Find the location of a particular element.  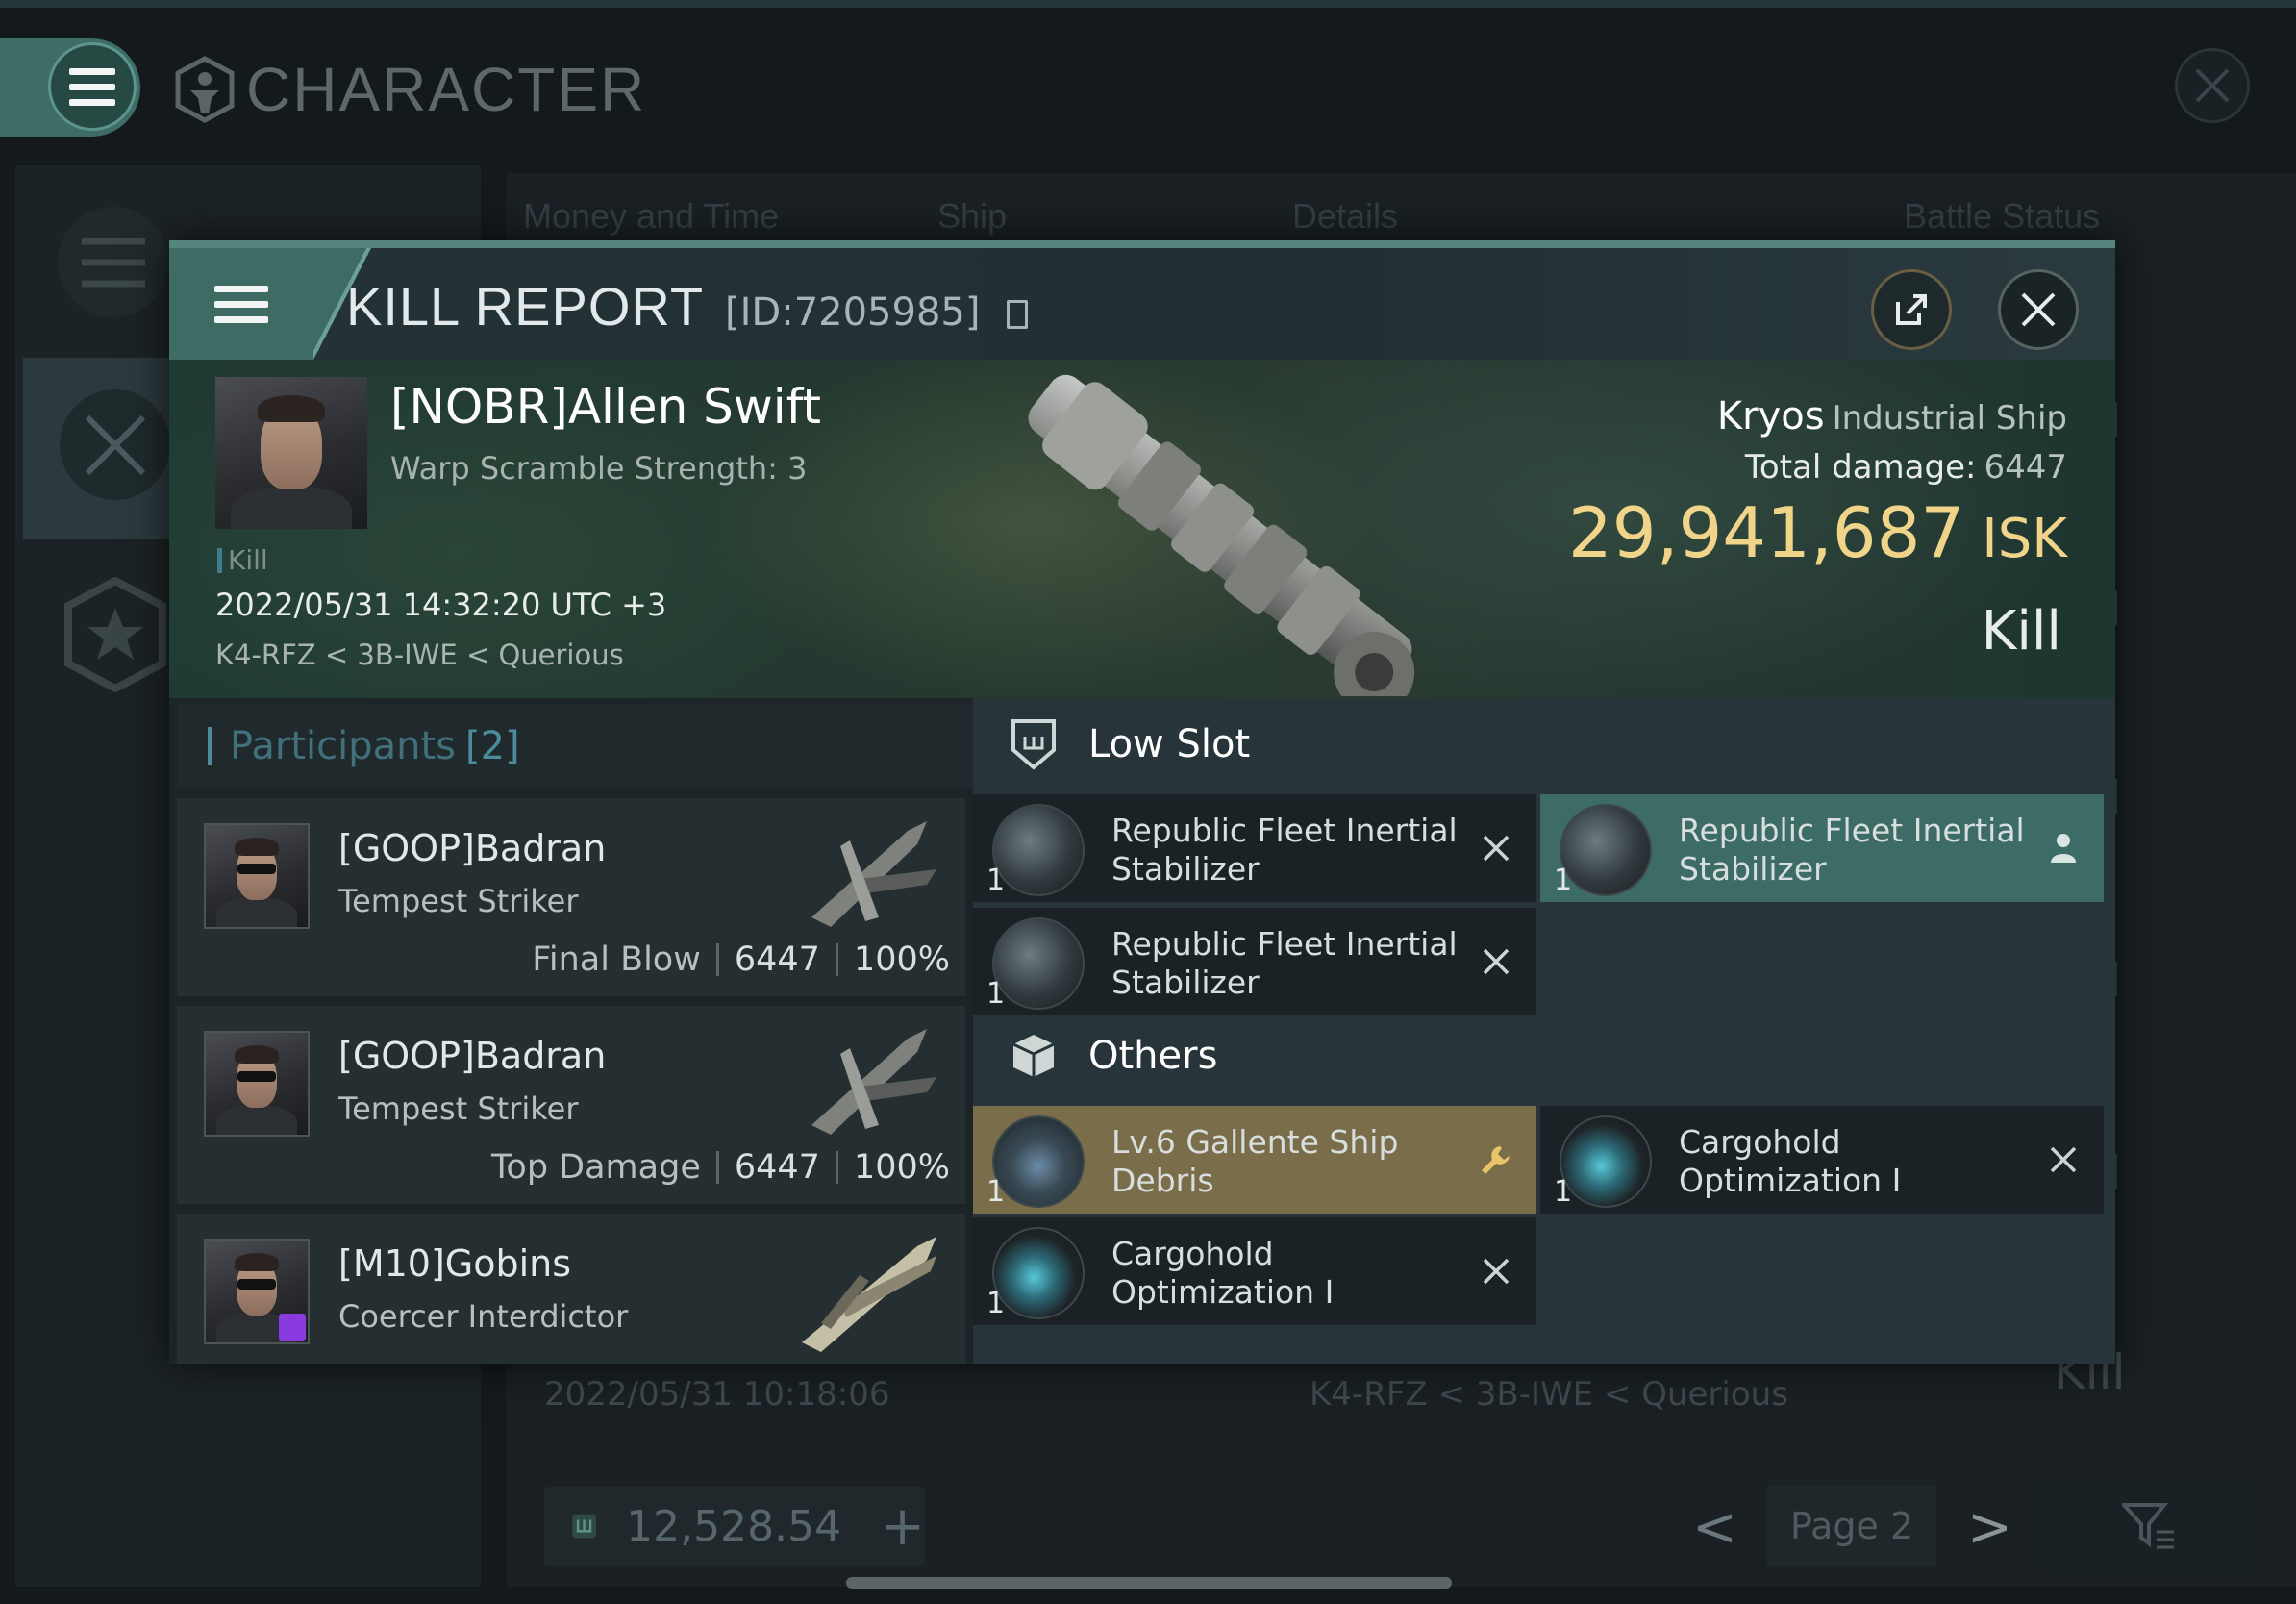

report-id: [ID:7205985] is located at coordinates (853, 312).